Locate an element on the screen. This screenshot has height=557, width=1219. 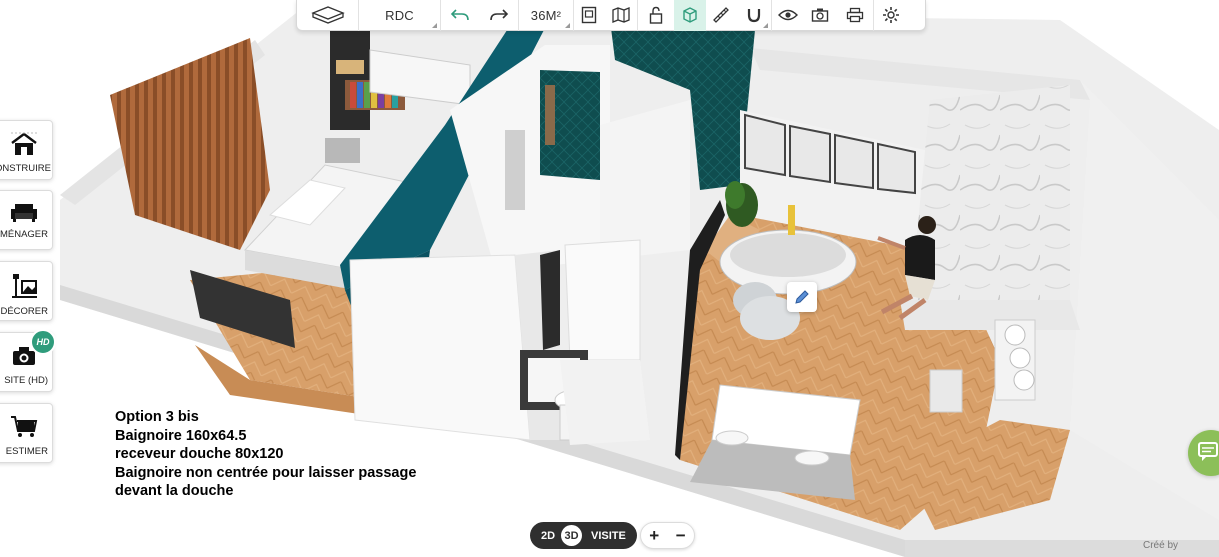
build-button: ONSTRUIRE is located at coordinates (26, 150).